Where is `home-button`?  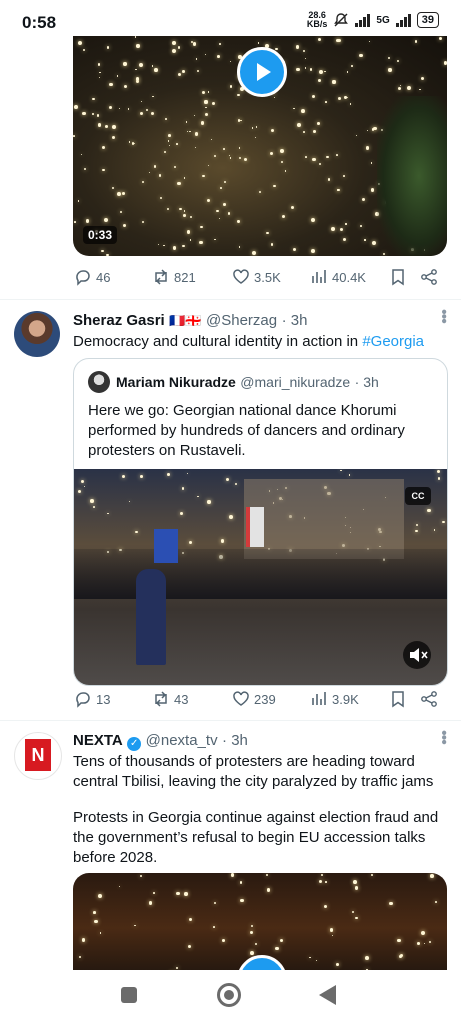 home-button is located at coordinates (229, 995).